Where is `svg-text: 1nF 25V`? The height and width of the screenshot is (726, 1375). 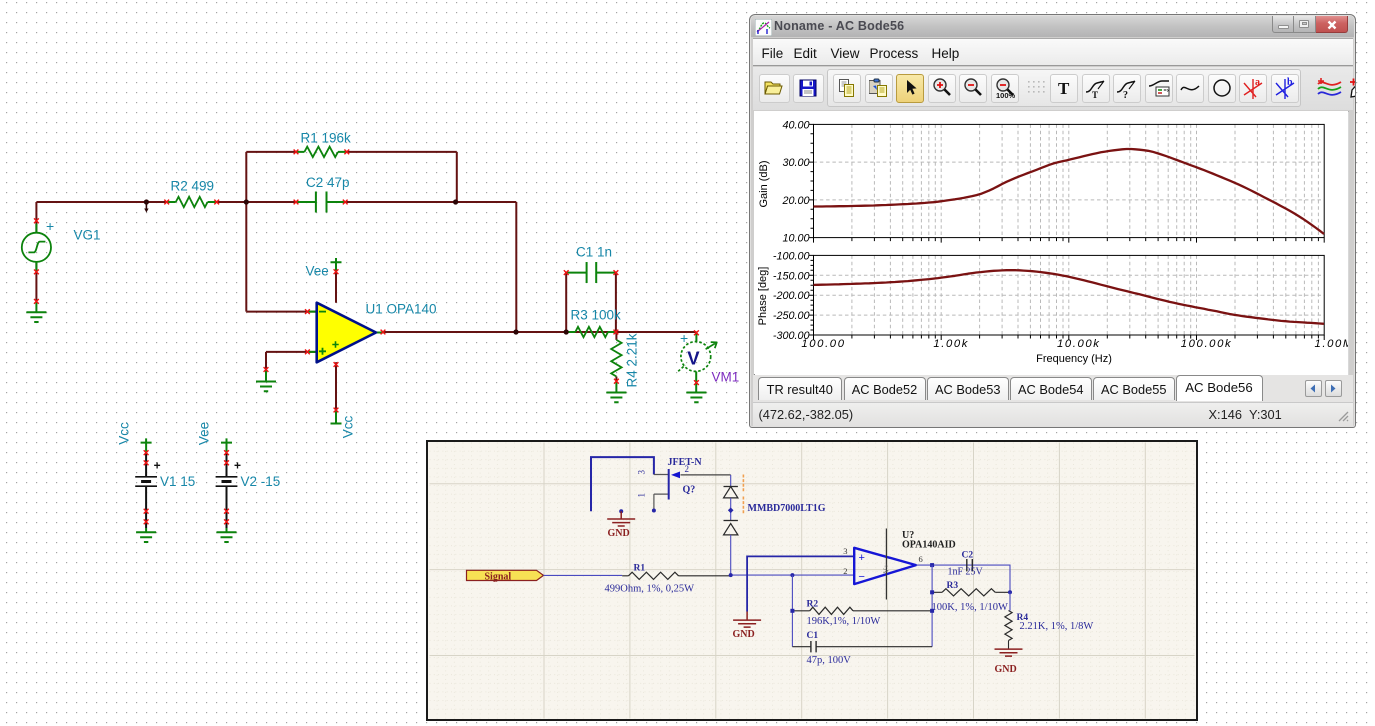 svg-text: 1nF 25V is located at coordinates (965, 571).